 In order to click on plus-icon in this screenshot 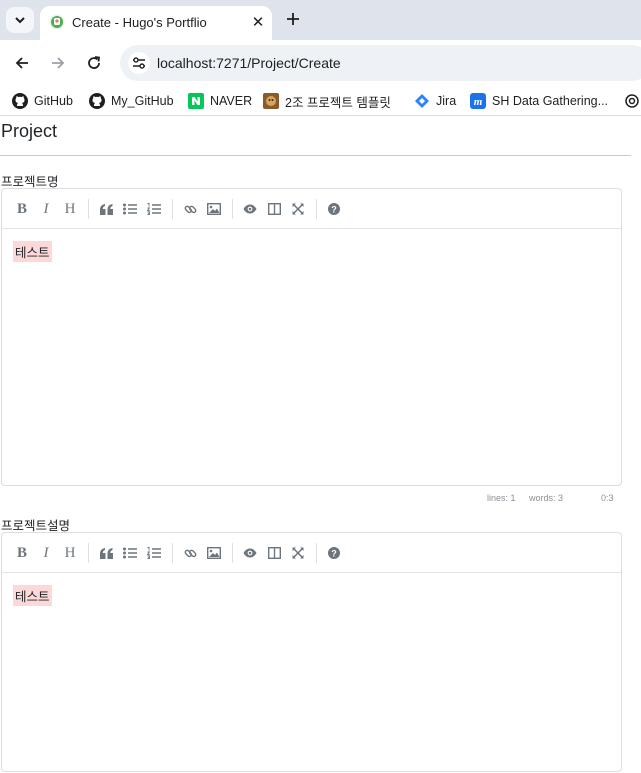, I will do `click(293, 19)`.